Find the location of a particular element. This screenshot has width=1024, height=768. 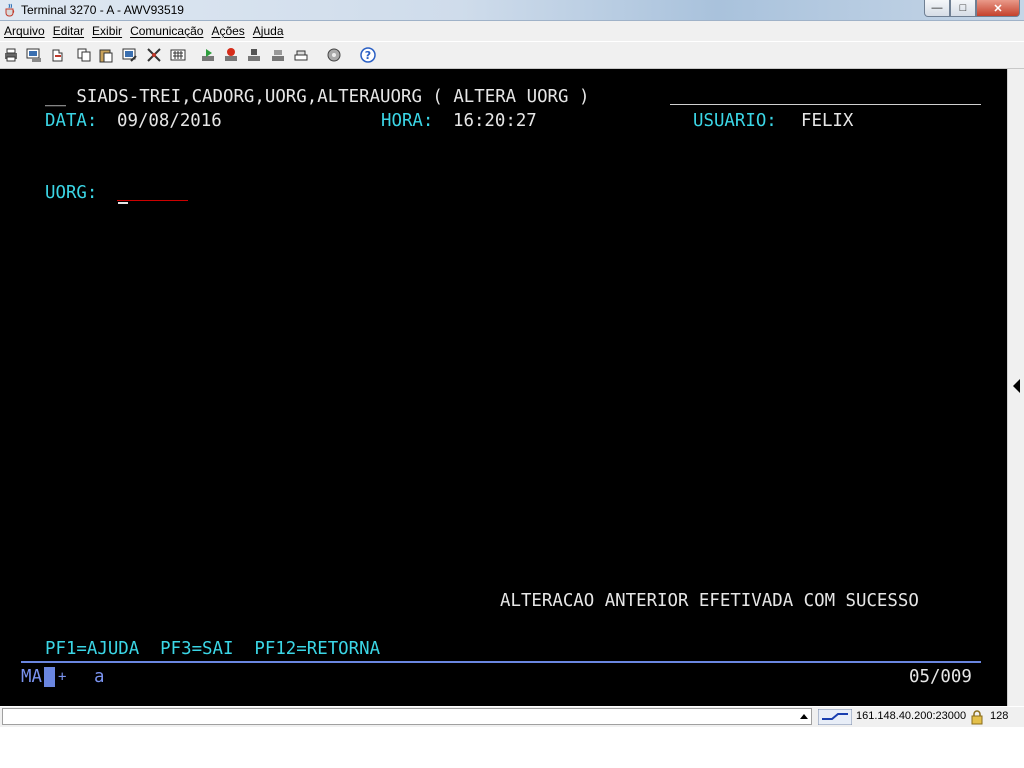

settings-icon is located at coordinates (278, 55).